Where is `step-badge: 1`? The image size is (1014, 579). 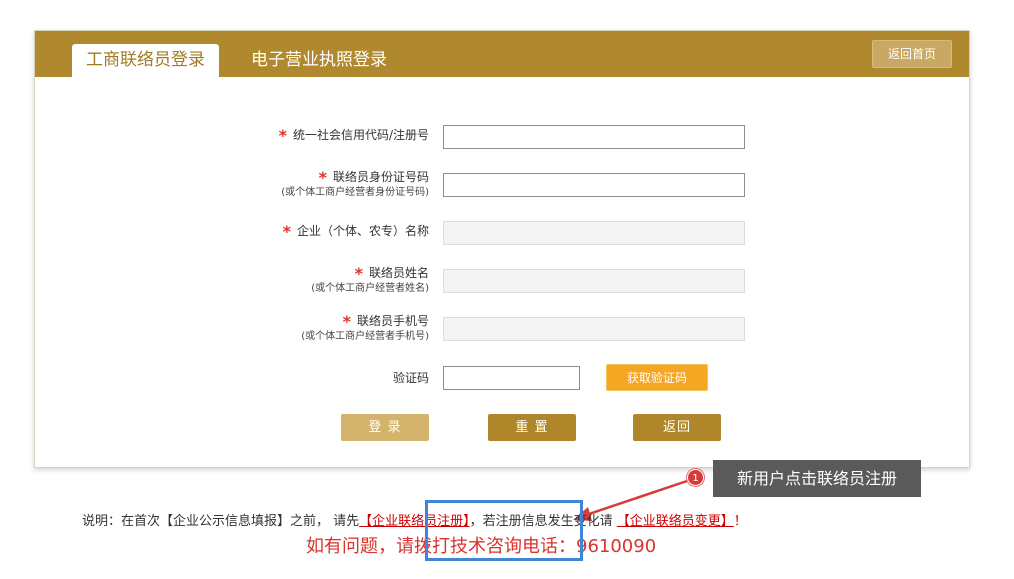 step-badge: 1 is located at coordinates (695, 477).